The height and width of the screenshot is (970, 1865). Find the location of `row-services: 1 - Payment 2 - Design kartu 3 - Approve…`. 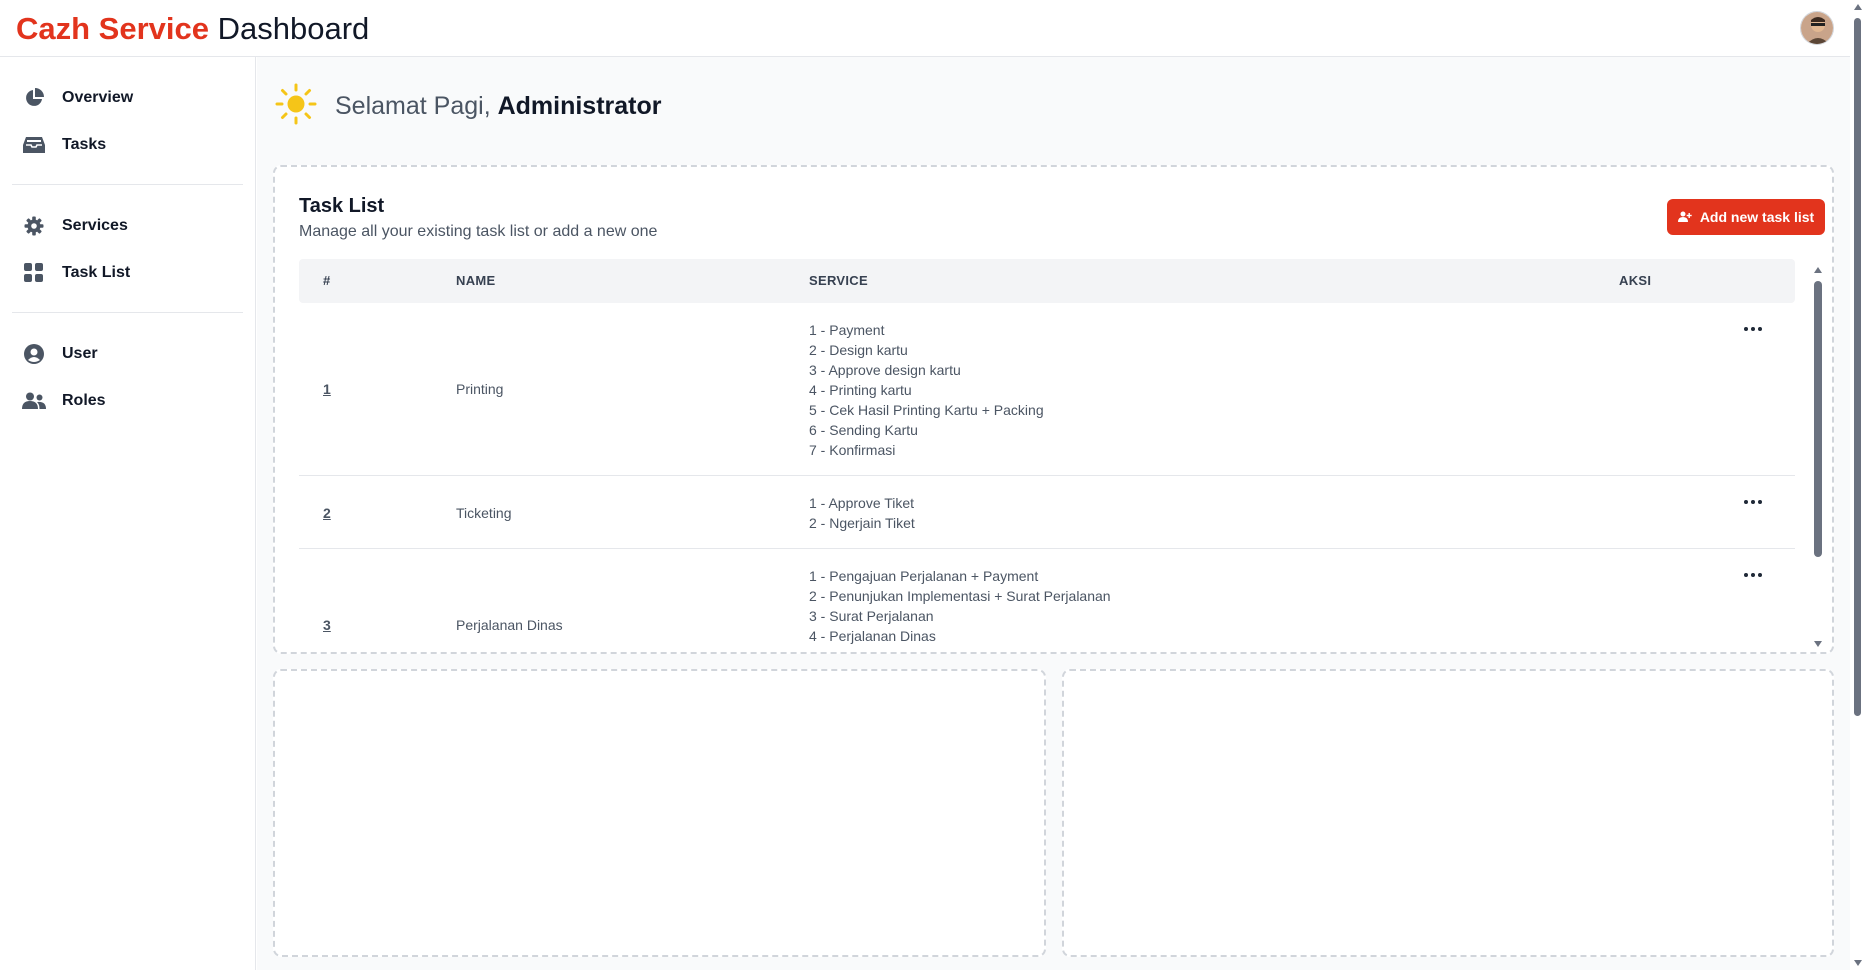

row-services: 1 - Payment 2 - Design kartu 3 - Approve… is located at coordinates (926, 390).